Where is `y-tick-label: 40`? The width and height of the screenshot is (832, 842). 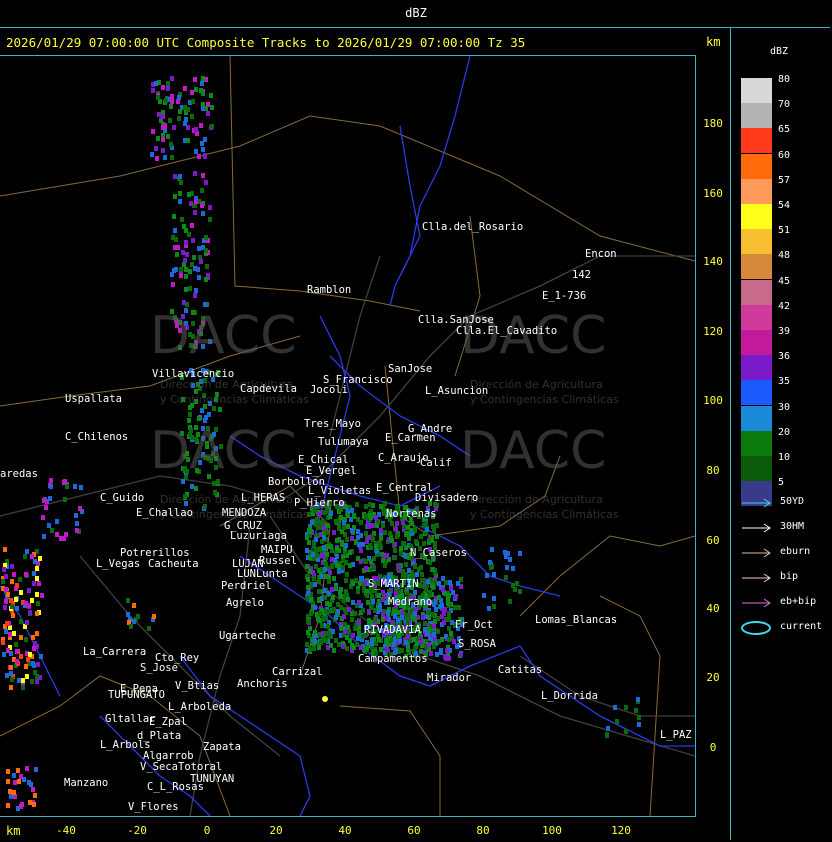 y-tick-label: 40 is located at coordinates (713, 608).